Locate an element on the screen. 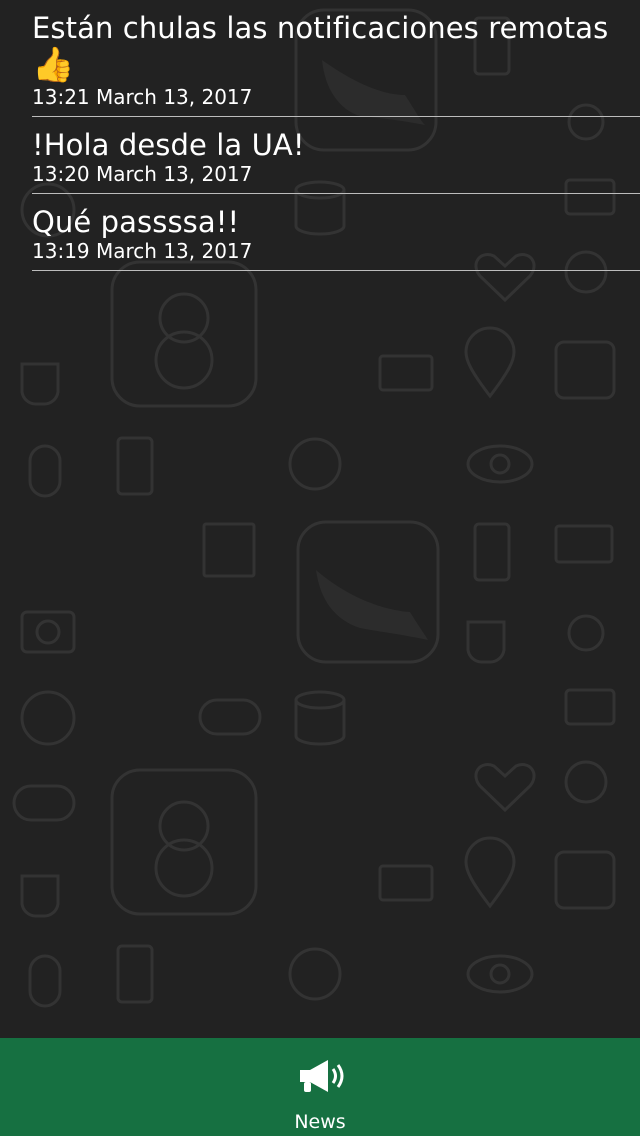 This screenshot has width=640, height=1136. tab-bar: News is located at coordinates (320, 1087).